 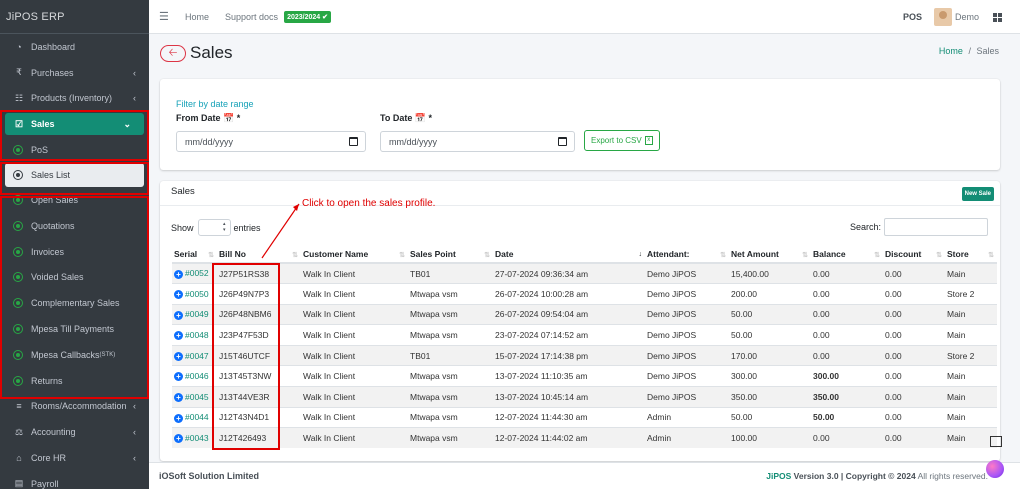 What do you see at coordinates (687, 255) in the screenshot?
I see `column-header: Attendant: ⇅` at bounding box center [687, 255].